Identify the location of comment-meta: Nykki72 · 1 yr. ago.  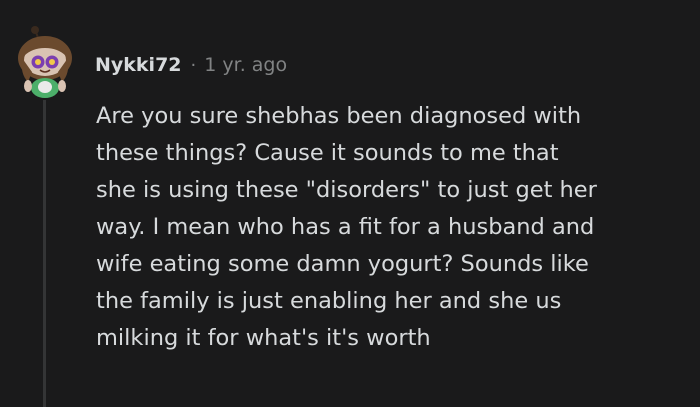
(191, 65).